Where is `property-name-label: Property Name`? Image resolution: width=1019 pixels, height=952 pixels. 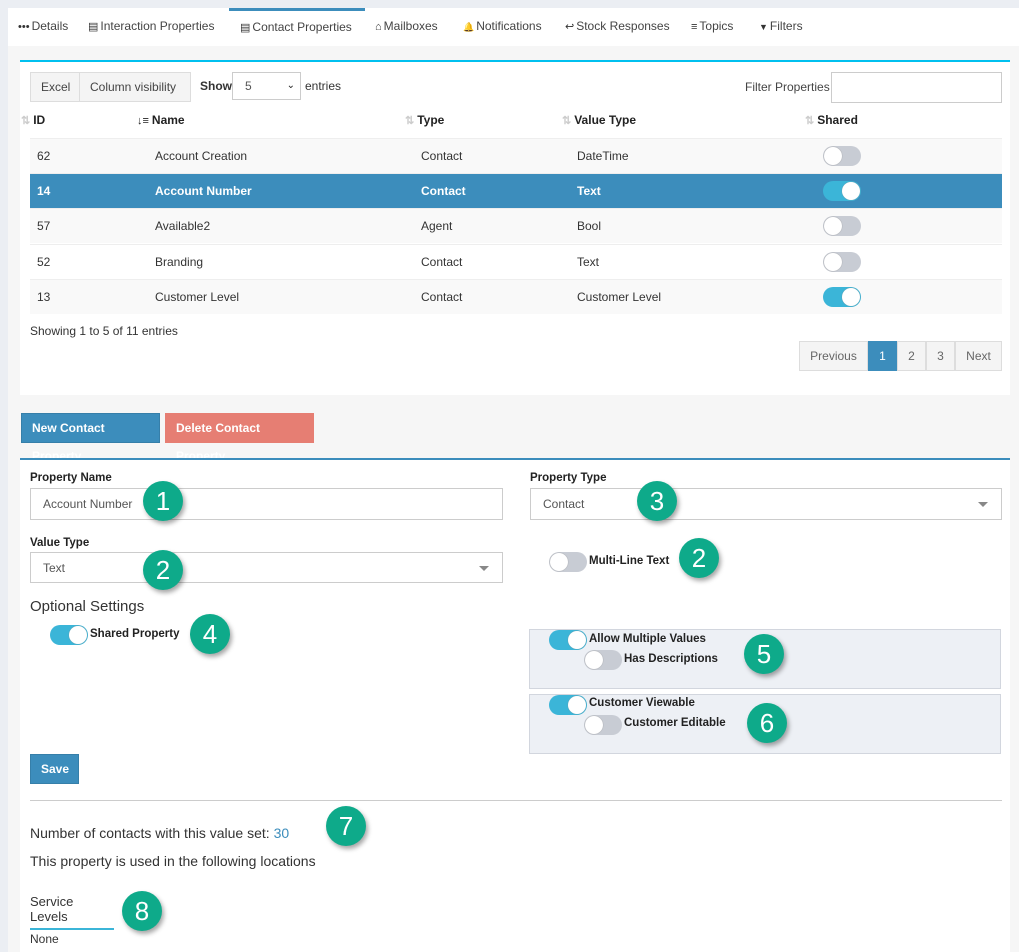 property-name-label: Property Name is located at coordinates (71, 478).